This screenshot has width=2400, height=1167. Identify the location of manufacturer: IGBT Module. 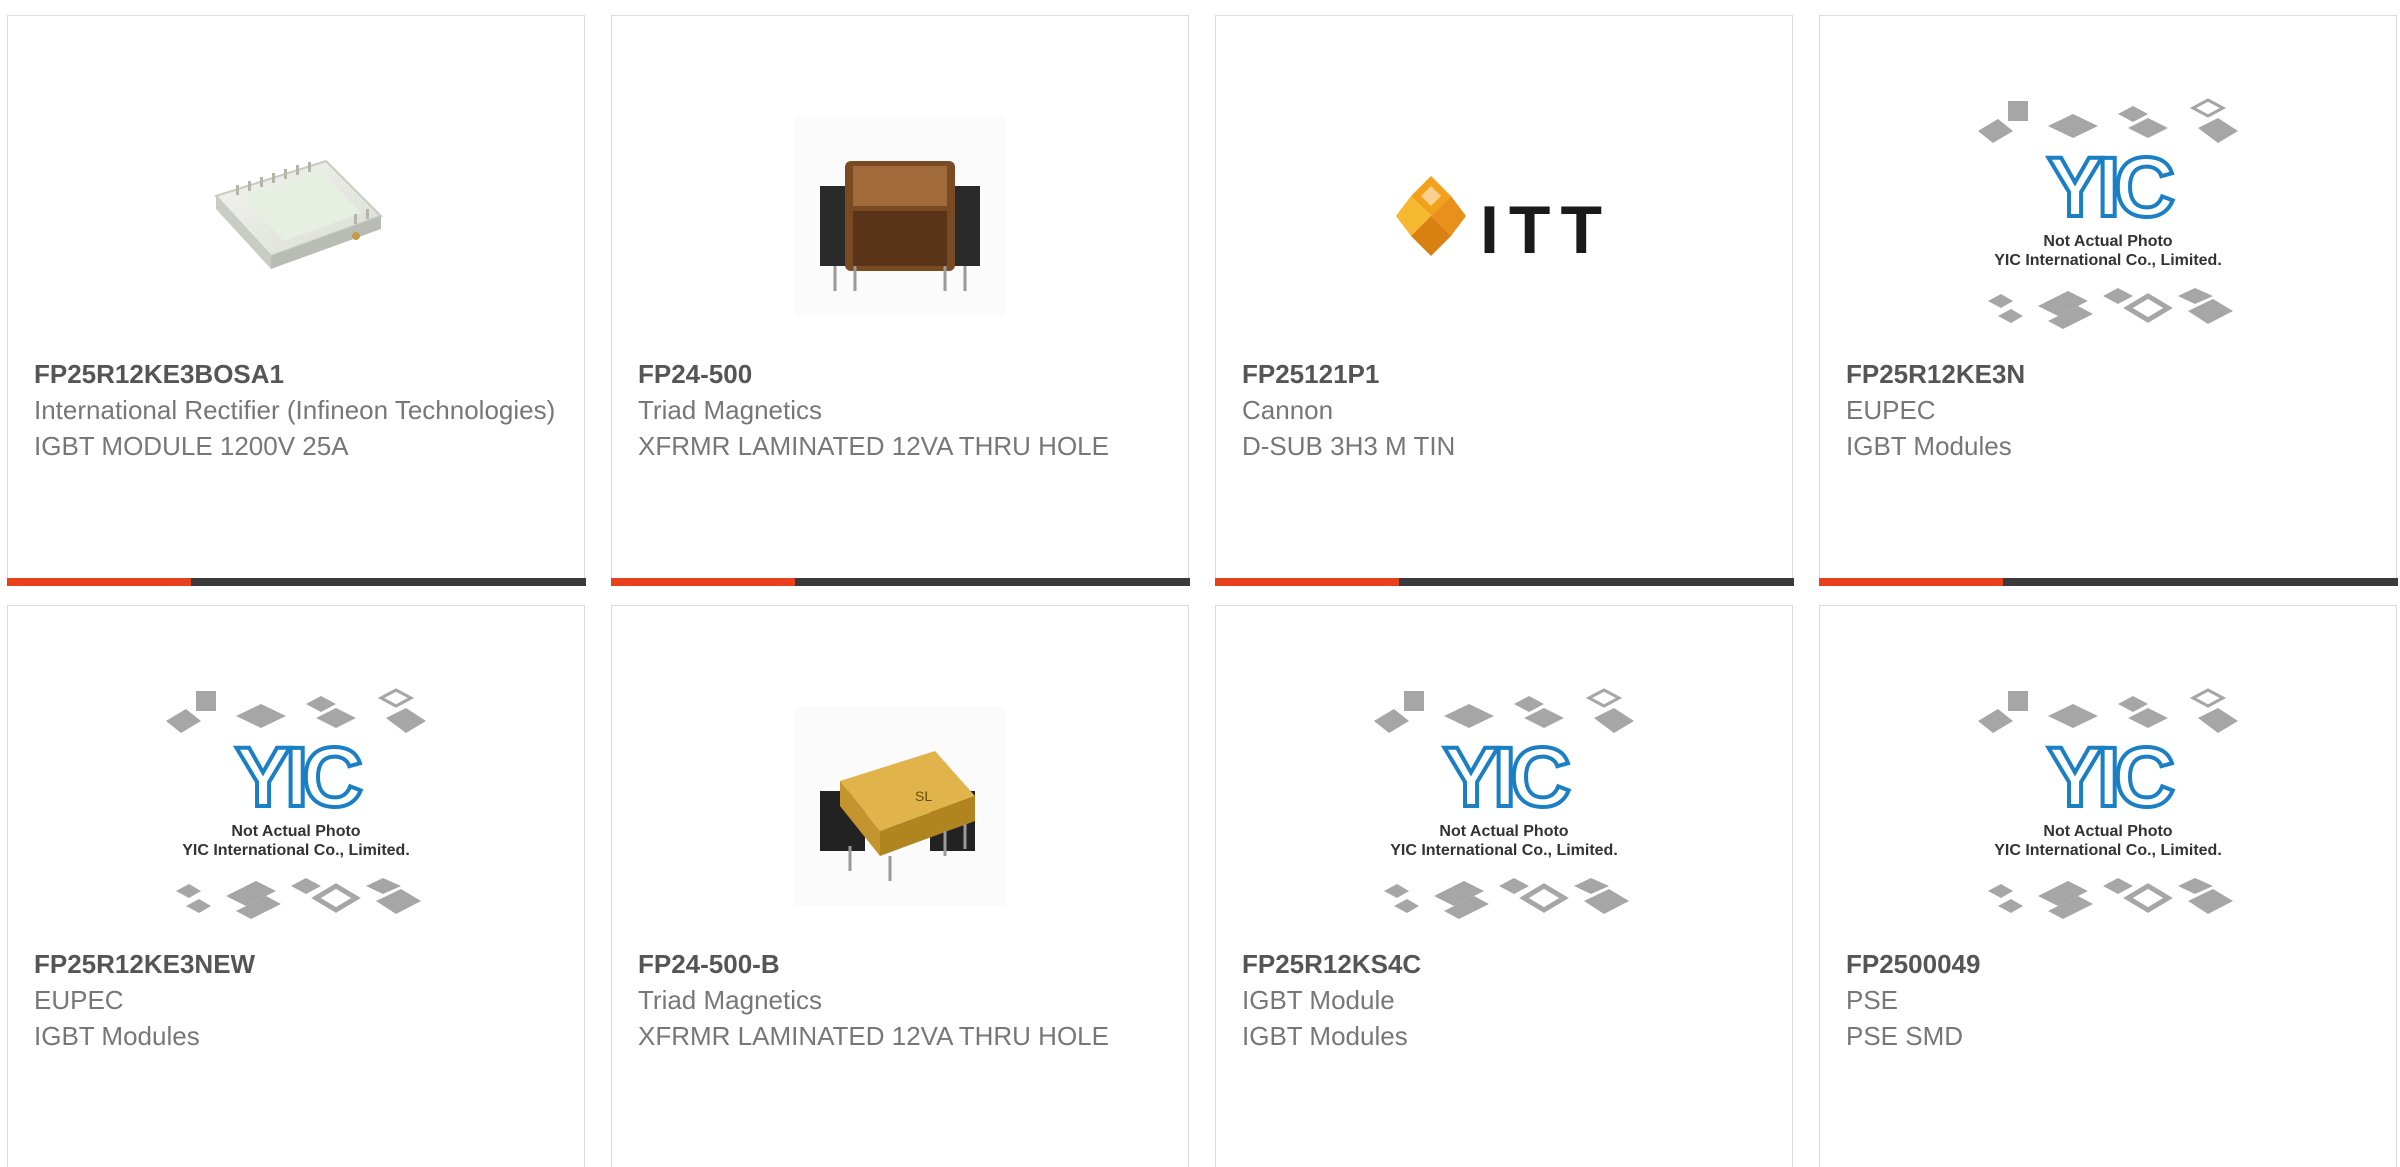
(1318, 1000).